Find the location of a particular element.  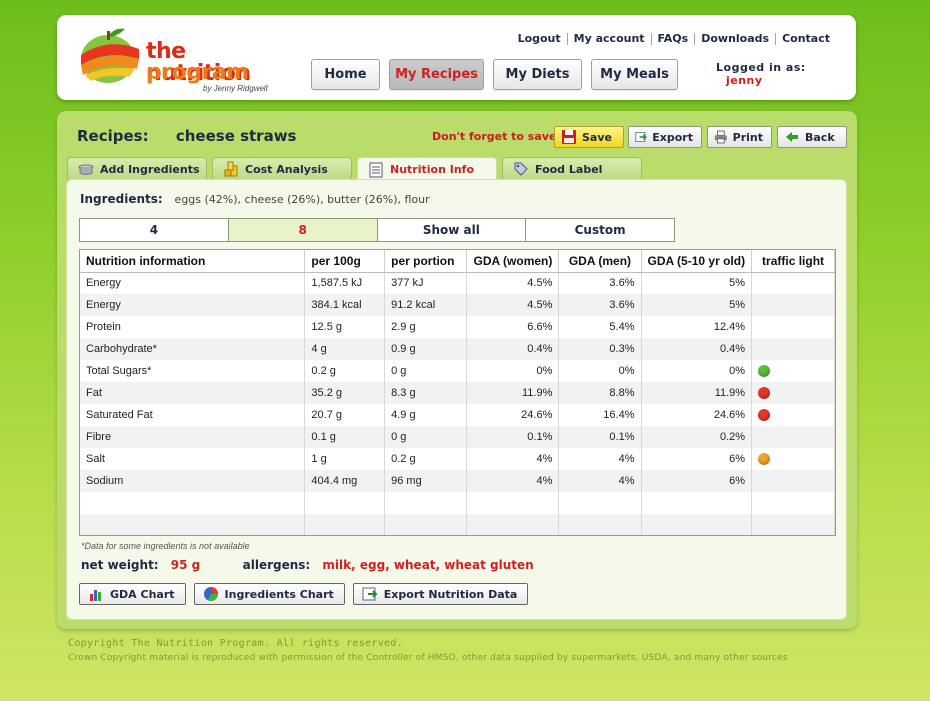

tab-cost-analysis: Cost Analysis is located at coordinates (282, 168).